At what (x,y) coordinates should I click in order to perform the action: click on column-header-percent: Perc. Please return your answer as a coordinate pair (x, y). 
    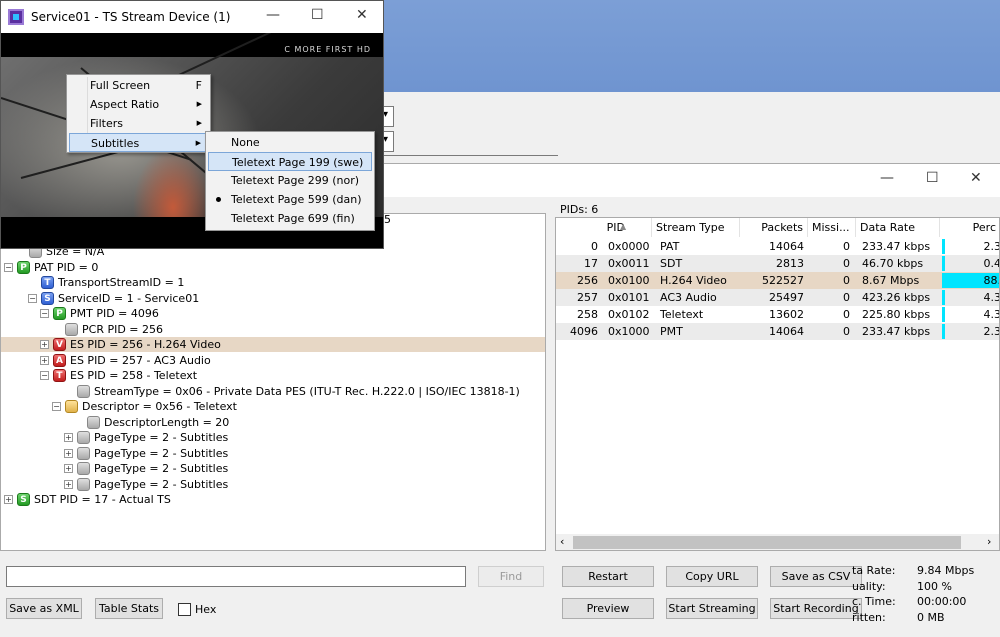
    Looking at the image, I should click on (969, 227).